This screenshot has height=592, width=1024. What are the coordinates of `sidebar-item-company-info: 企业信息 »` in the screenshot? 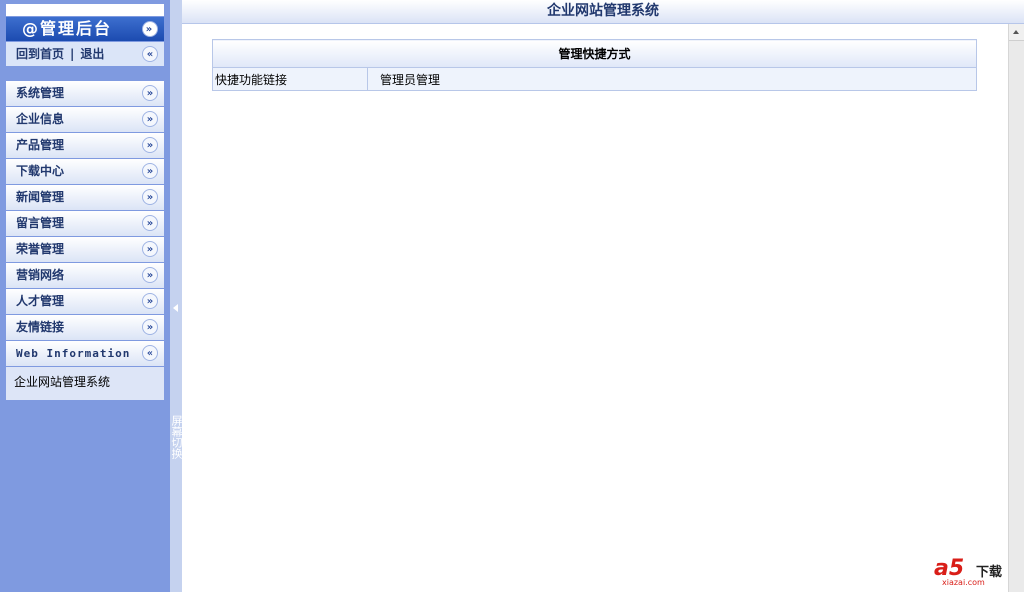 It's located at (85, 119).